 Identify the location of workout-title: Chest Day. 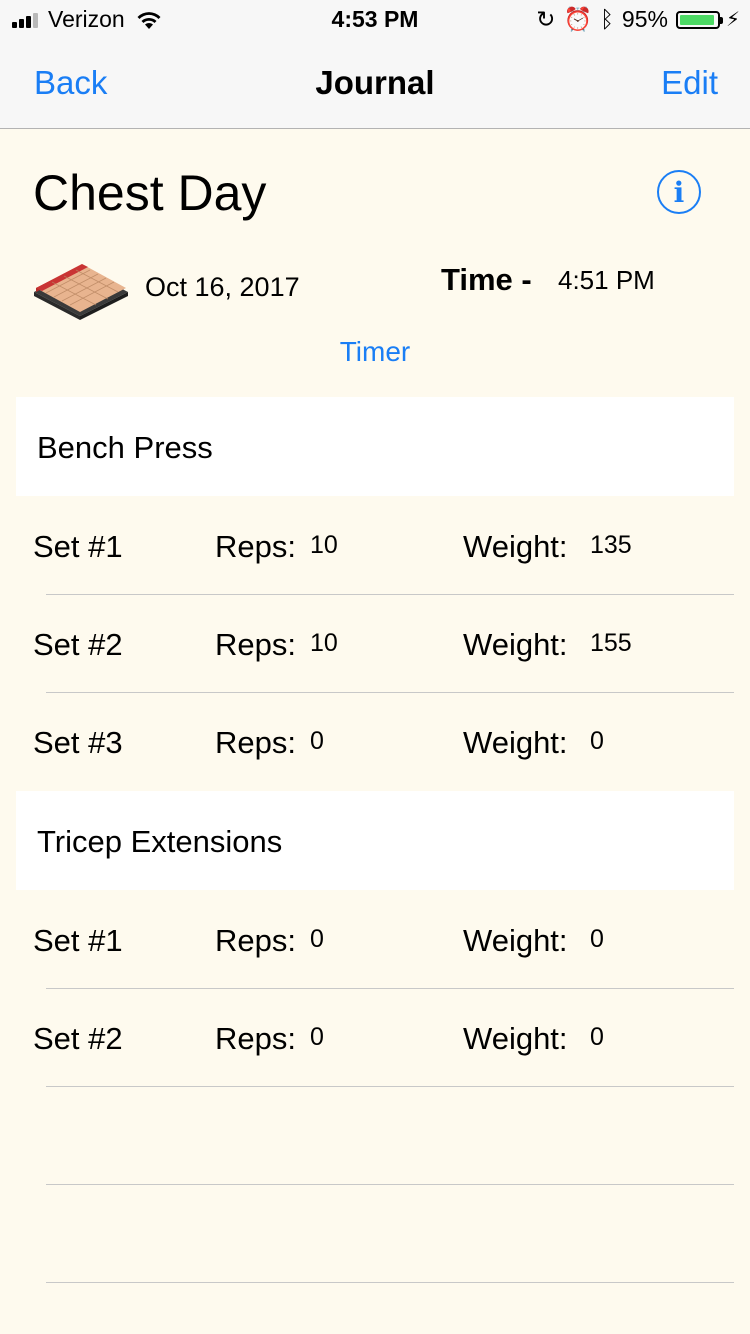
(150, 193).